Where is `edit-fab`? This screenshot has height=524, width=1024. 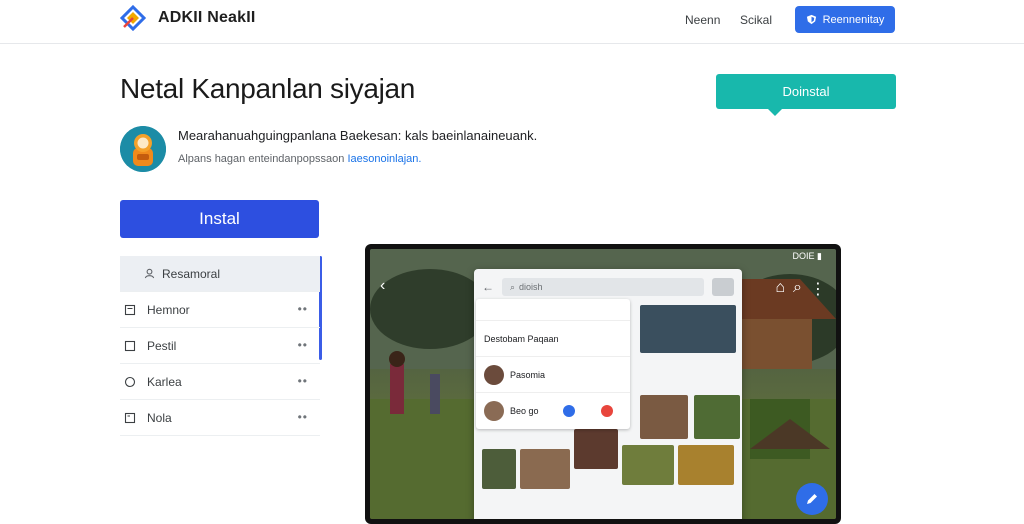
edit-fab is located at coordinates (812, 499).